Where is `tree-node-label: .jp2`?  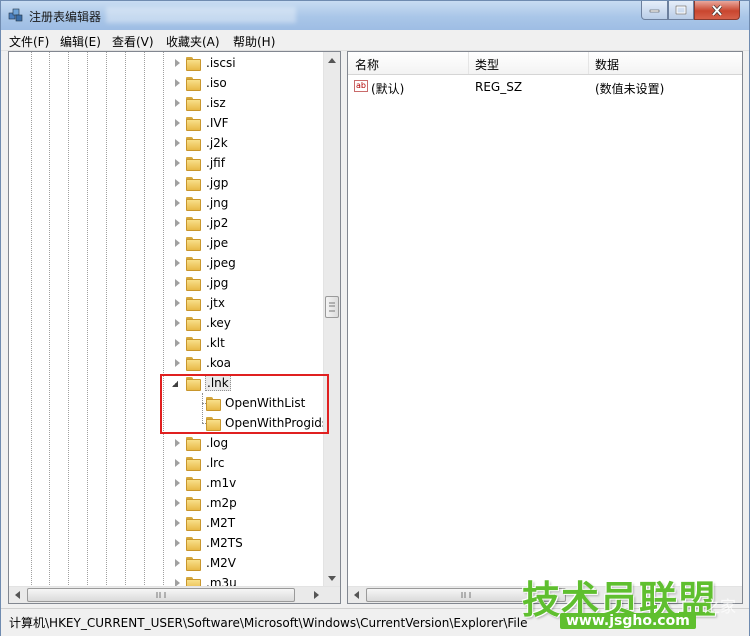 tree-node-label: .jp2 is located at coordinates (217, 223).